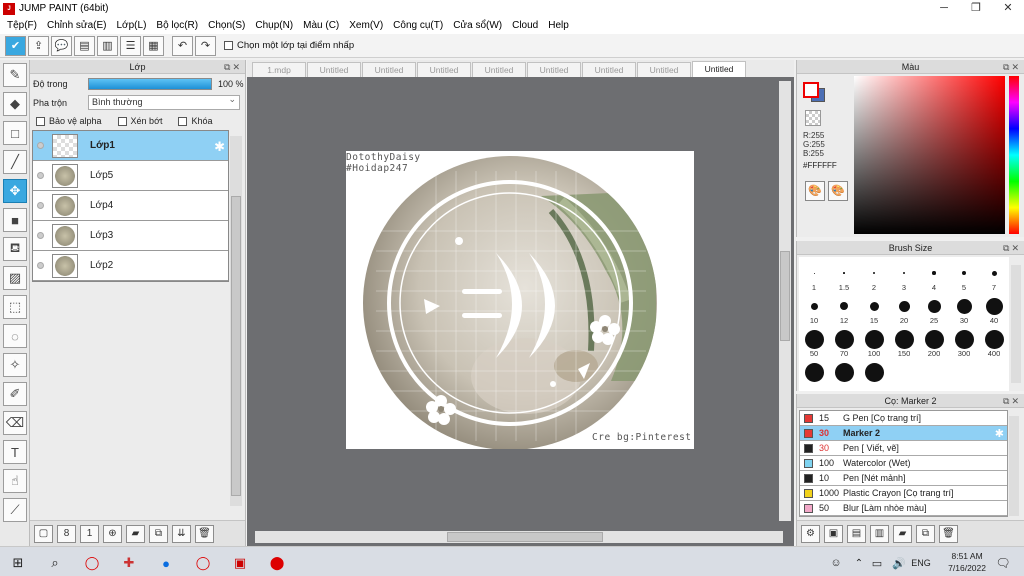 The height and width of the screenshot is (576, 1024). Describe the element at coordinates (877, 563) in the screenshot. I see `network-icon: ▭` at that location.